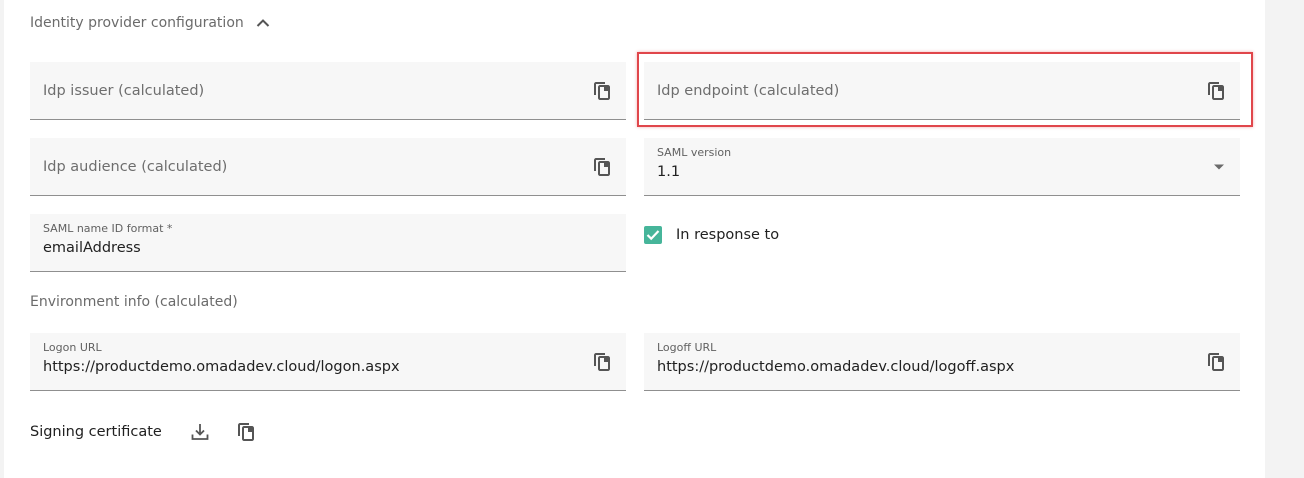 The width and height of the screenshot is (1304, 478). What do you see at coordinates (748, 90) in the screenshot?
I see `idp-endpoint-placeholder: Idp endpoint (calculated)` at bounding box center [748, 90].